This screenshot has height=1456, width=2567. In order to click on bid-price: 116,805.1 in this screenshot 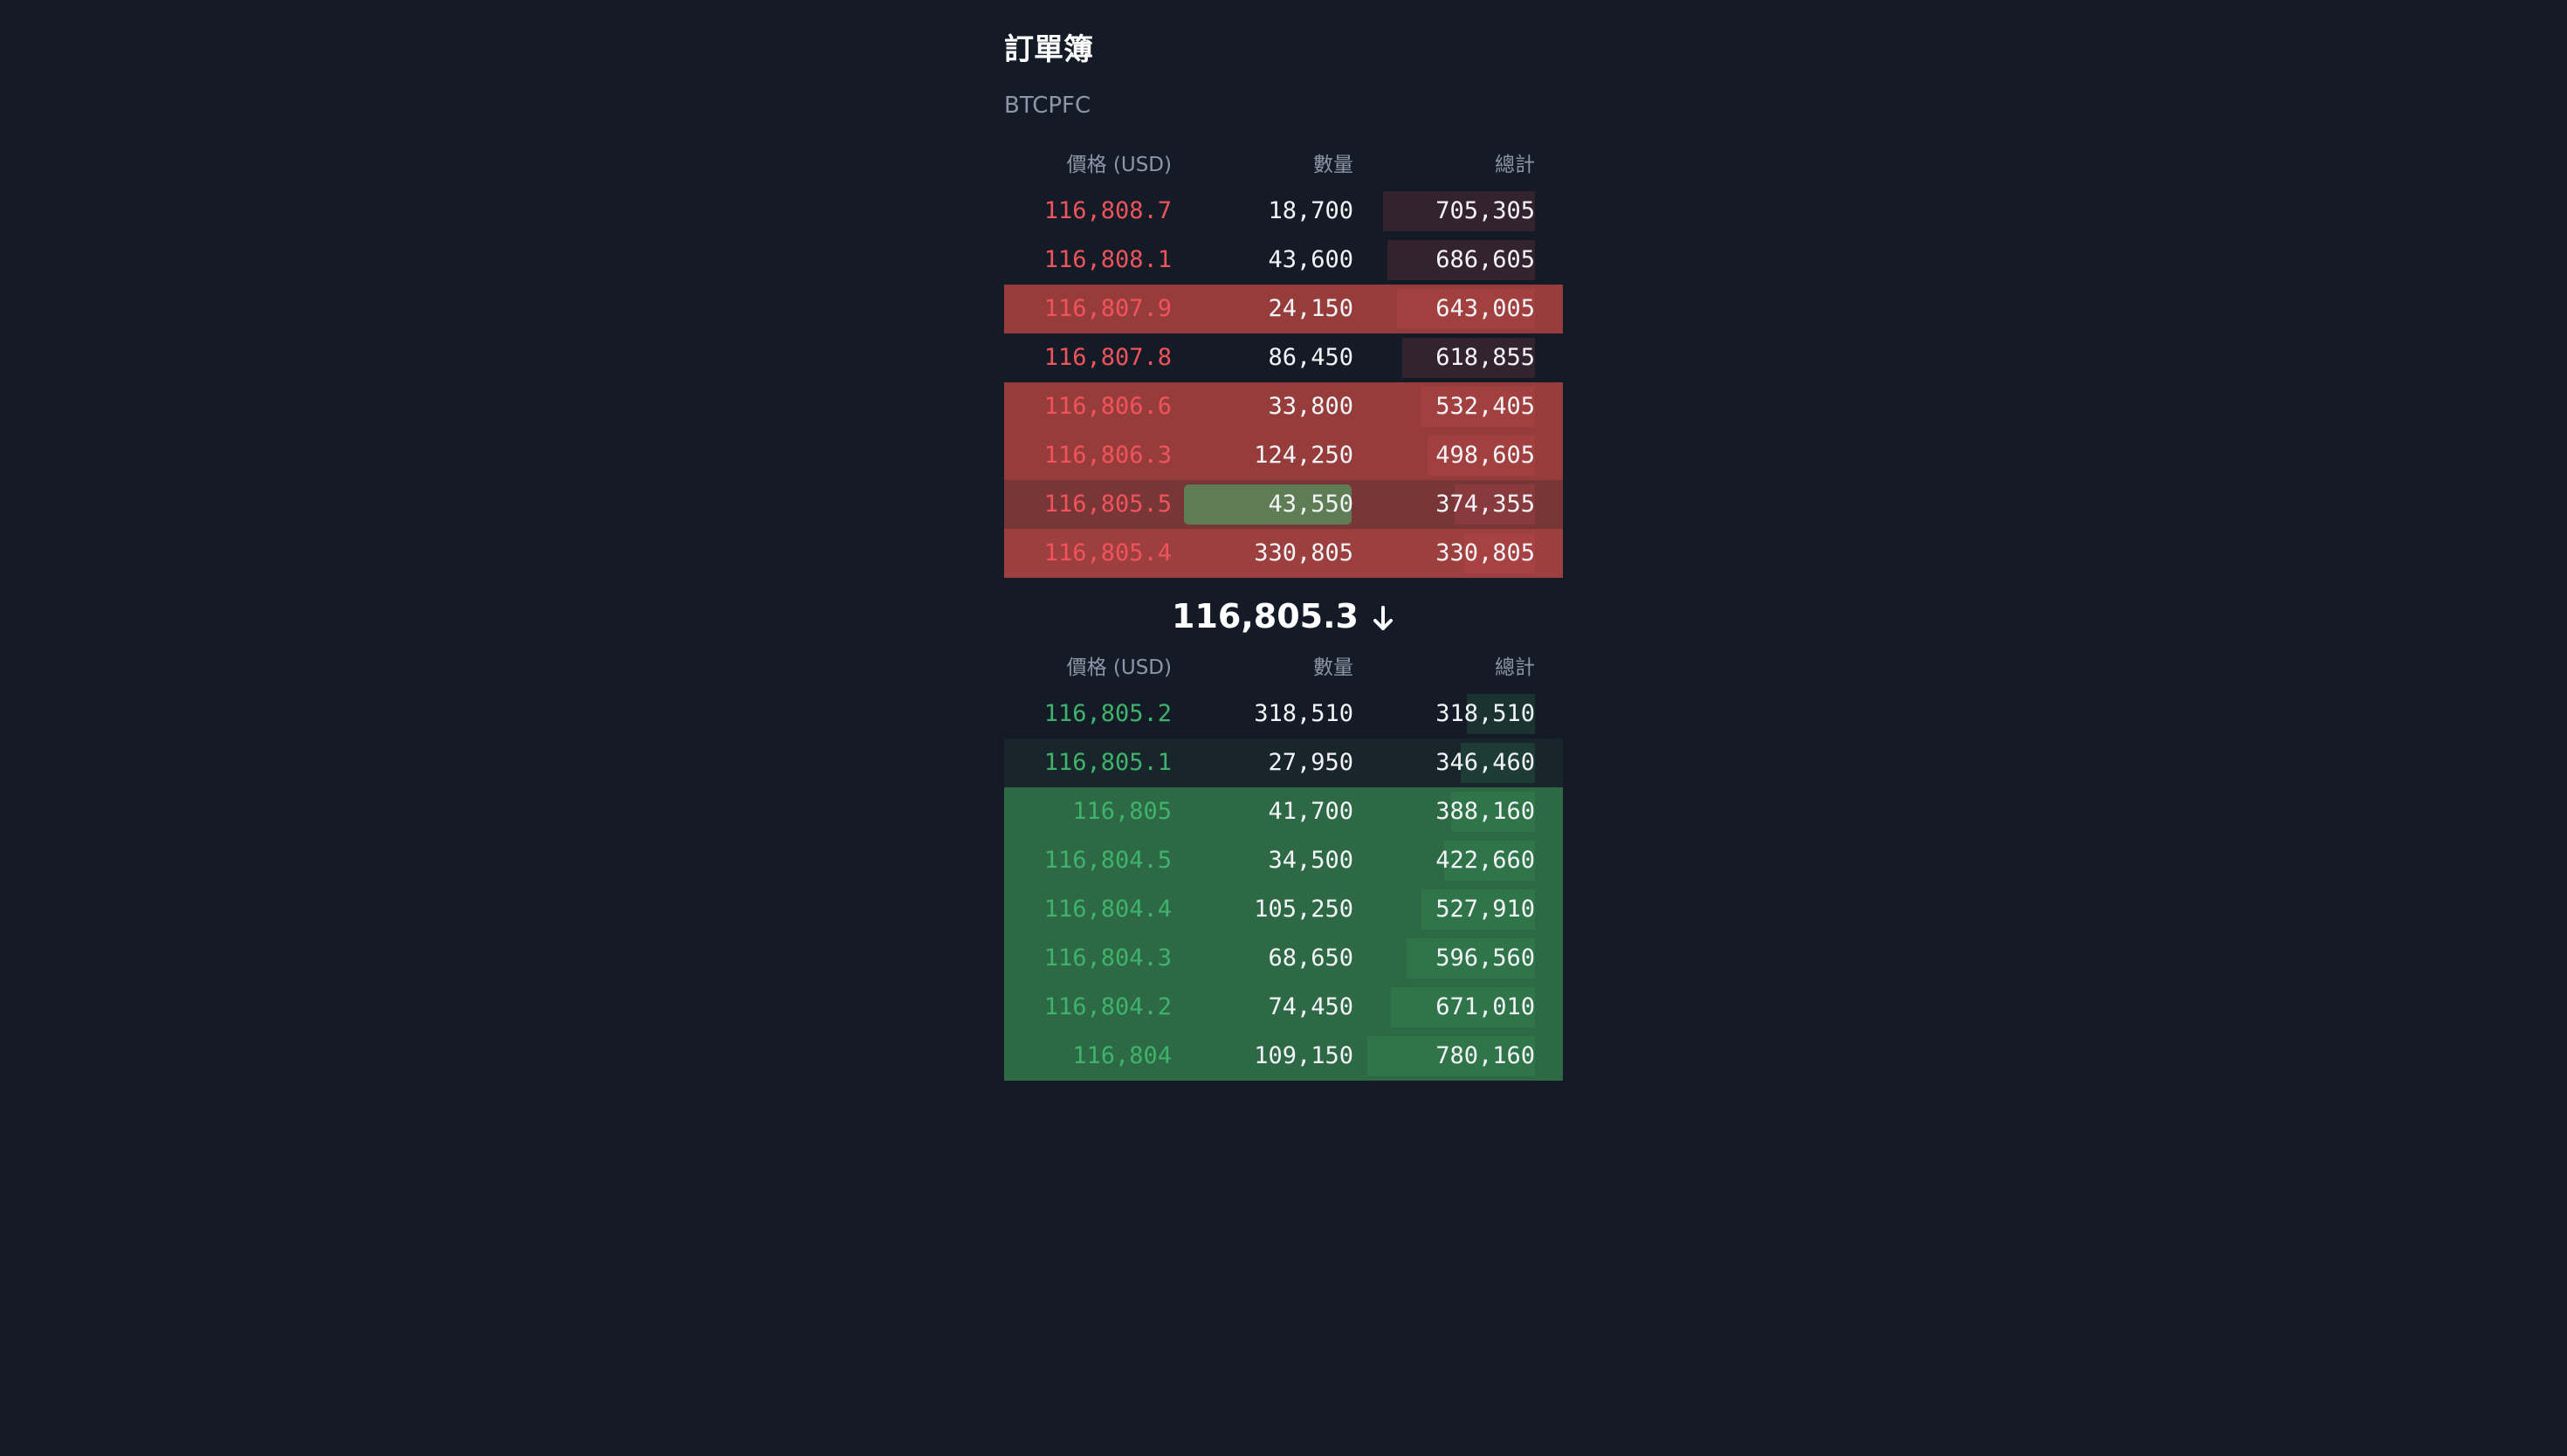, I will do `click(1107, 762)`.